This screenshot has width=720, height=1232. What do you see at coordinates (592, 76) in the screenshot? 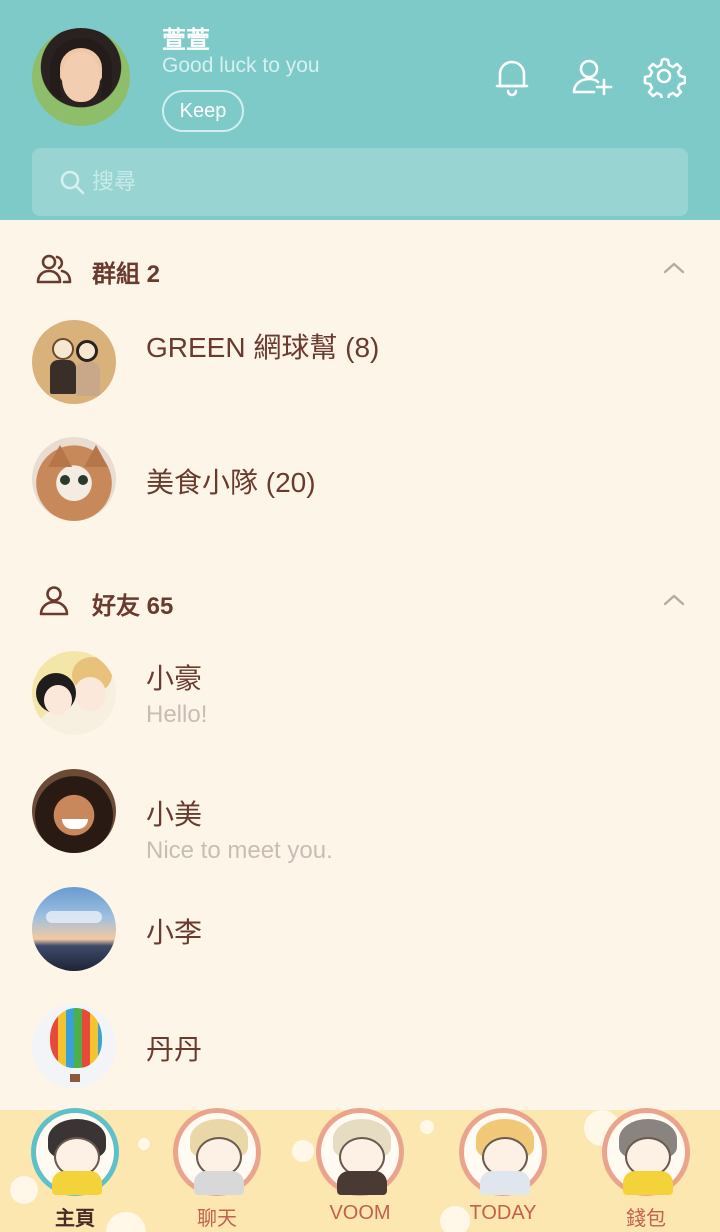
I see `add-friend-icon` at bounding box center [592, 76].